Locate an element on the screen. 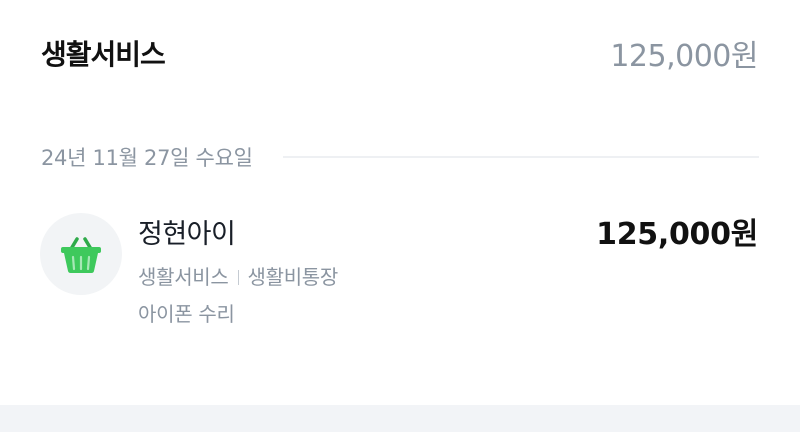 The height and width of the screenshot is (432, 800). date-divider is located at coordinates (520, 157).